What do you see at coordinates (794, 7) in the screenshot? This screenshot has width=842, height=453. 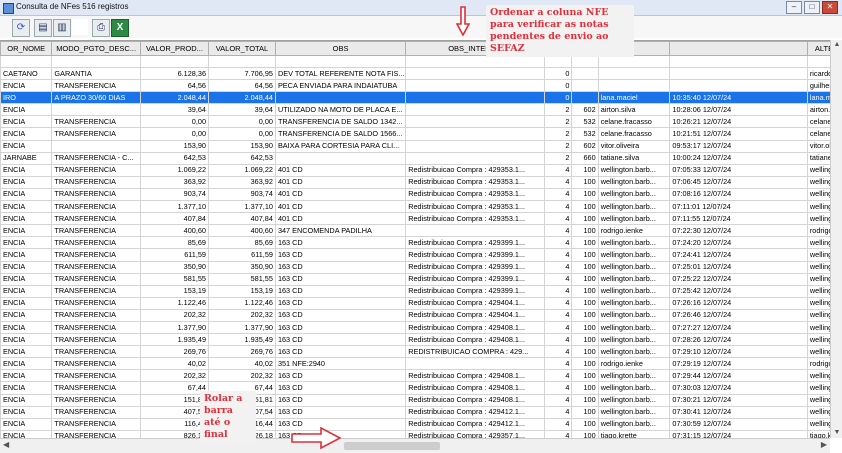 I see `minimize-button: –` at bounding box center [794, 7].